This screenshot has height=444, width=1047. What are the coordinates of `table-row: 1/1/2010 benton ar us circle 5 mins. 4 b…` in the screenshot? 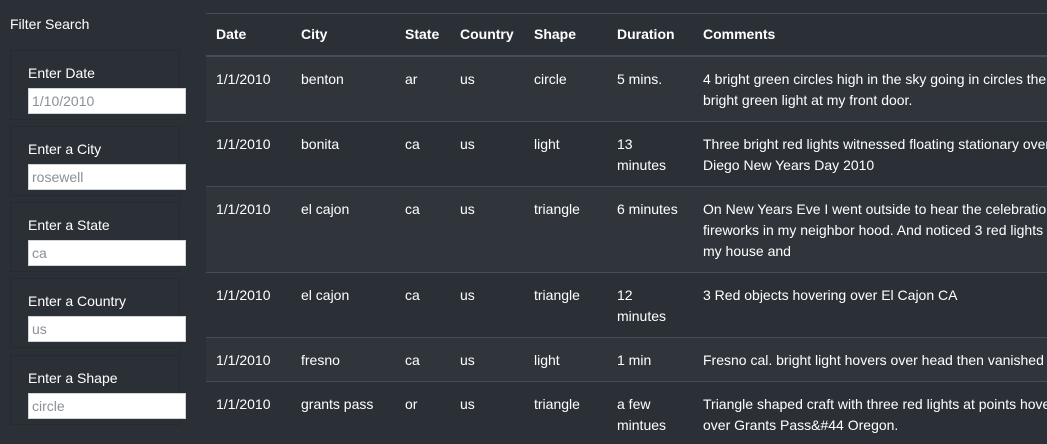 It's located at (626, 88).